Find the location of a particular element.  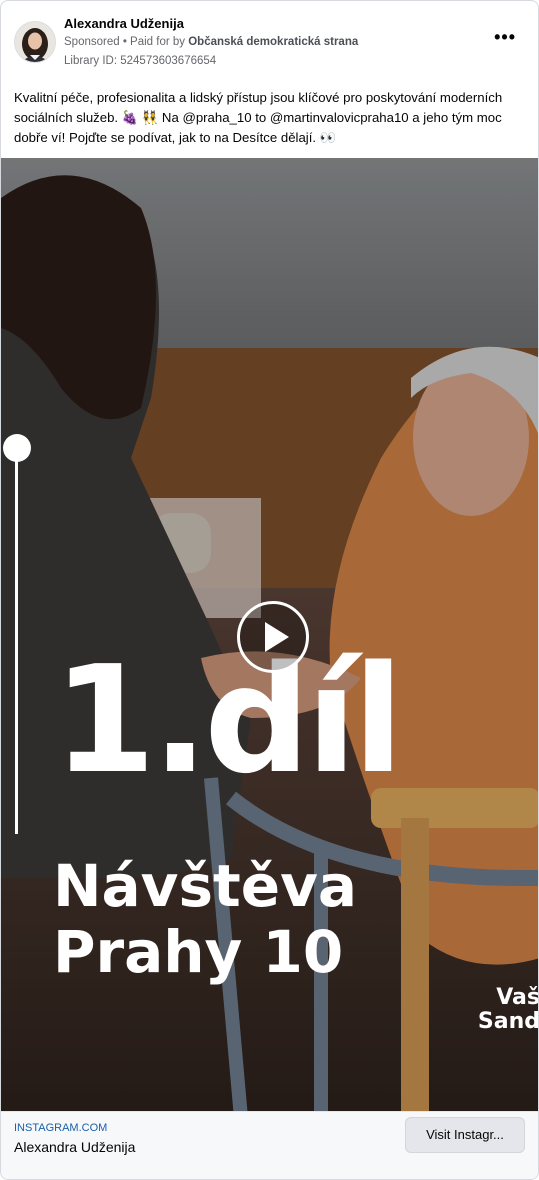

payer-name: Občanská demokratická strana is located at coordinates (273, 42).